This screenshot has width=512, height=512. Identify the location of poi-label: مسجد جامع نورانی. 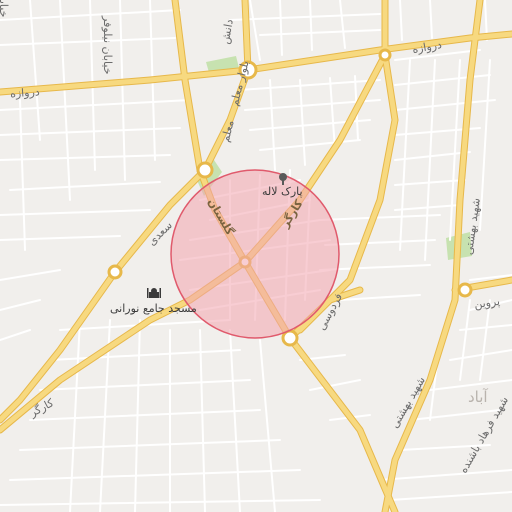
(153, 308).